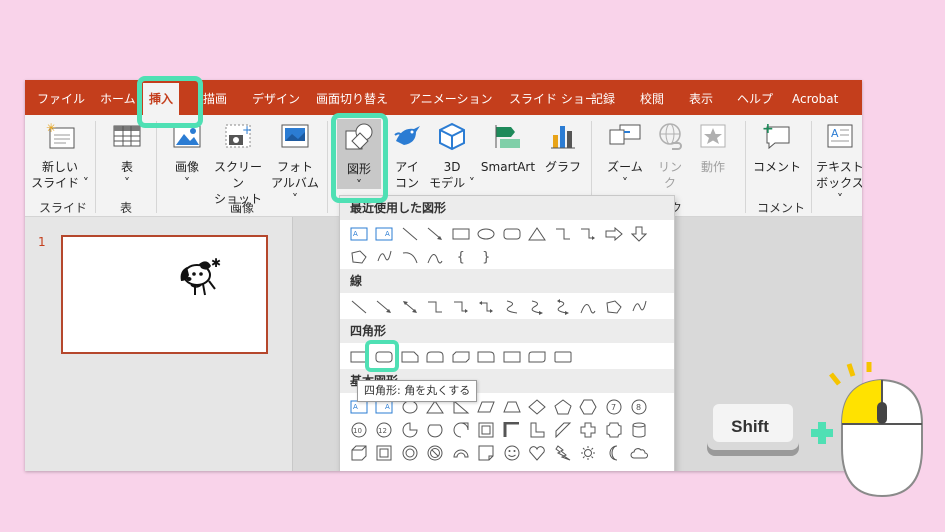 This screenshot has height=532, width=945. I want to click on tab-transitions: 画面切り替え, so click(352, 97).